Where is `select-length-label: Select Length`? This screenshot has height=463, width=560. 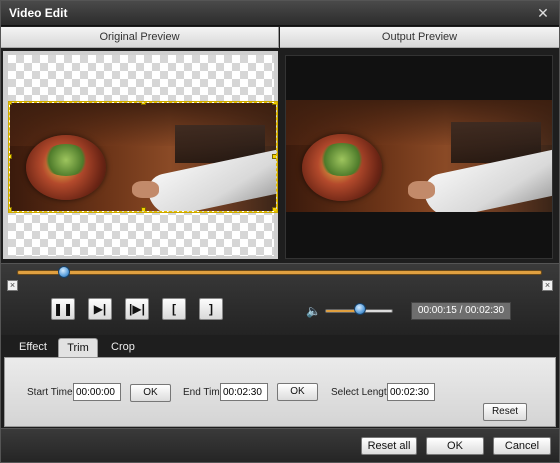
select-length-label: Select Length is located at coordinates (362, 392).